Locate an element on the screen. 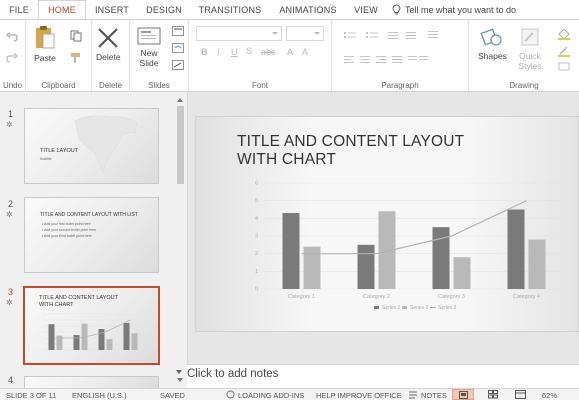 This screenshot has height=400, width=579. redo-icon is located at coordinates (12, 58).